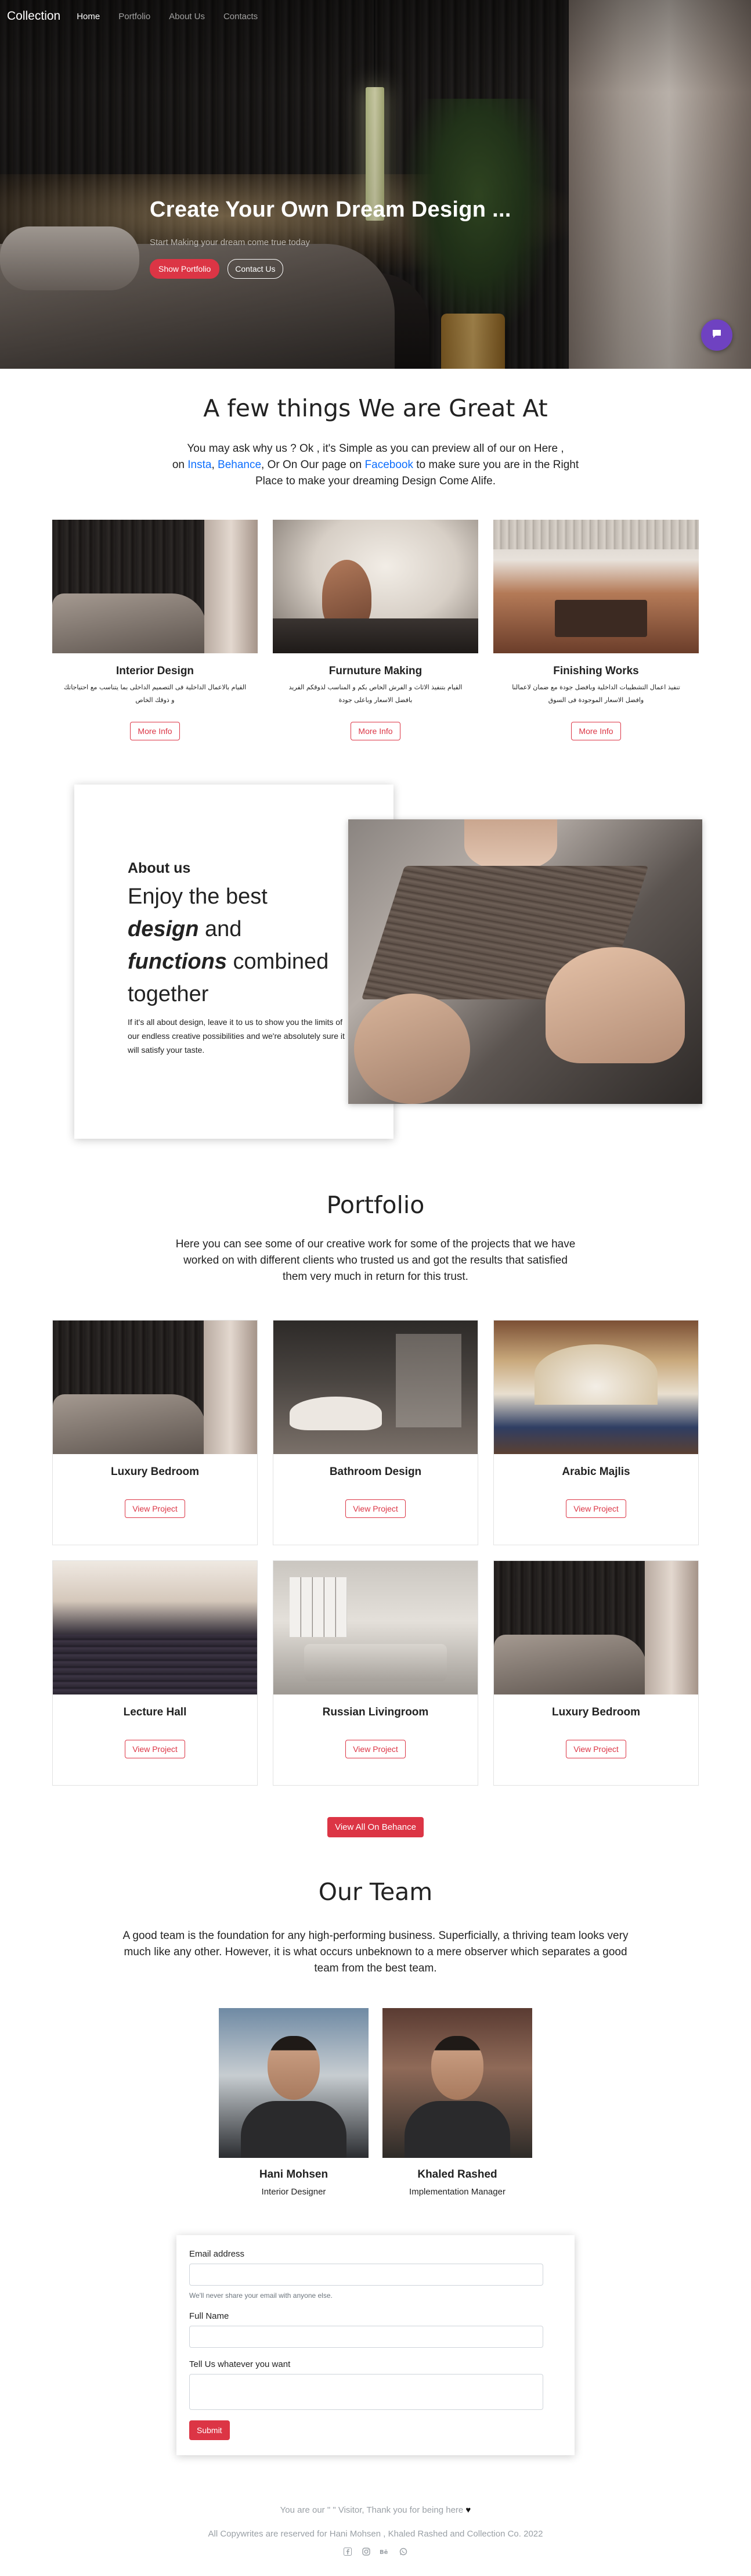  What do you see at coordinates (375, 1892) in the screenshot?
I see `team-title: Our Team` at bounding box center [375, 1892].